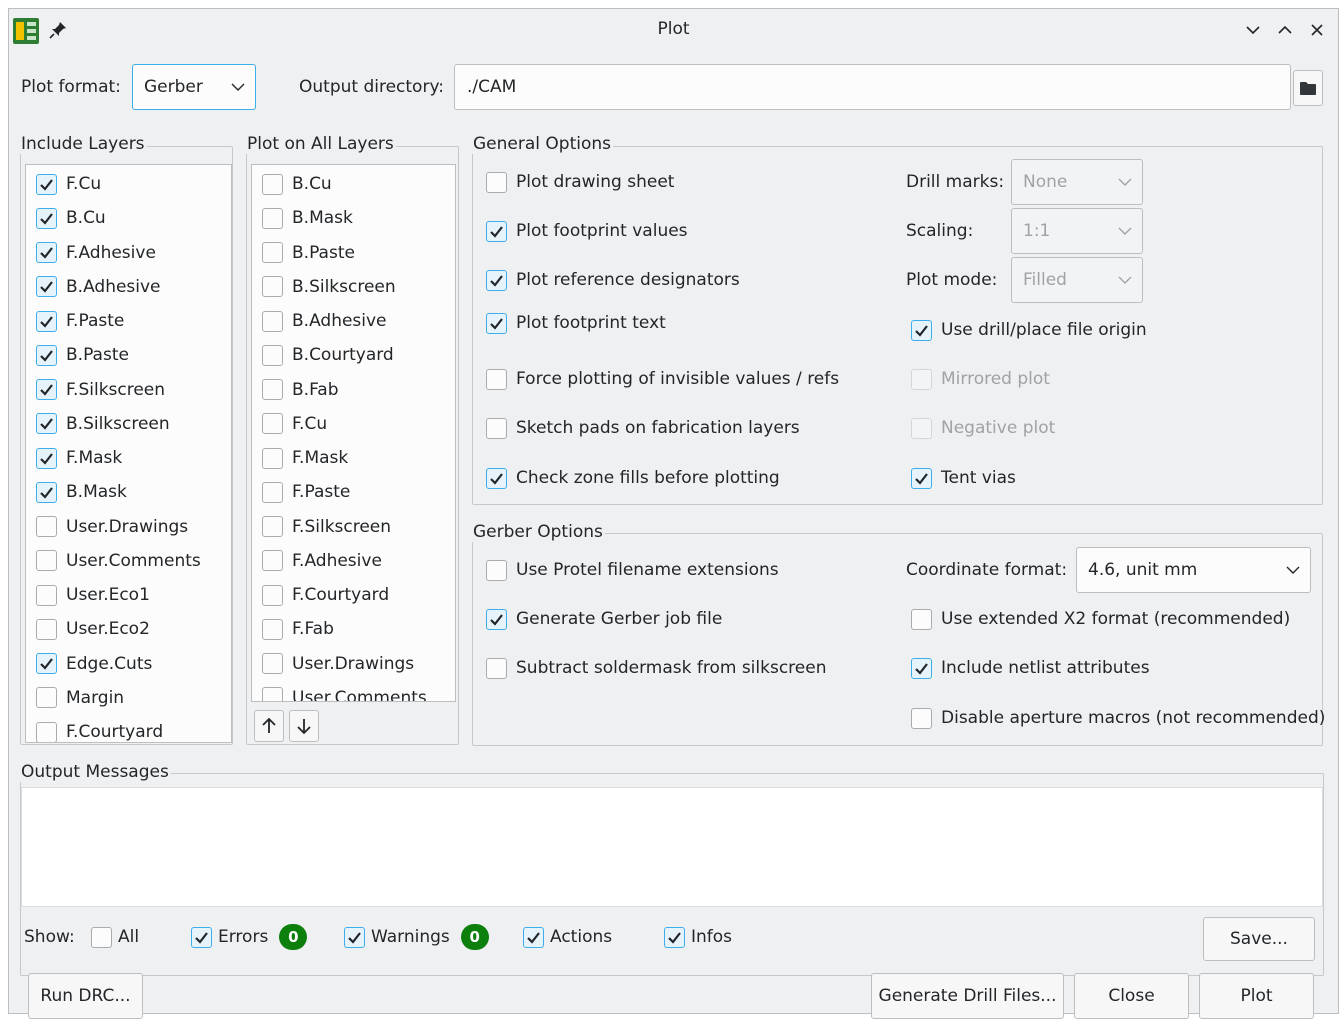  What do you see at coordinates (416, 937) in the screenshot?
I see `filter-warnings: Warnings 0` at bounding box center [416, 937].